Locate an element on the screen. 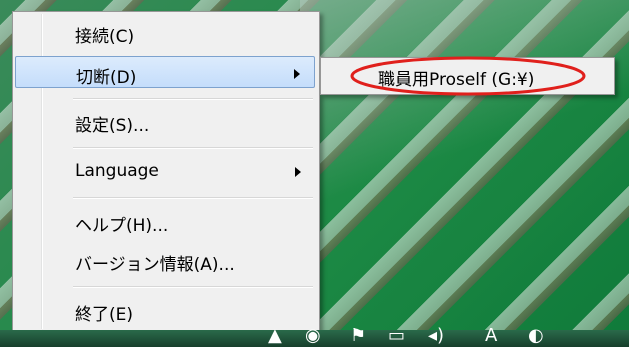  flag-icon: ⚑ is located at coordinates (358, 336).